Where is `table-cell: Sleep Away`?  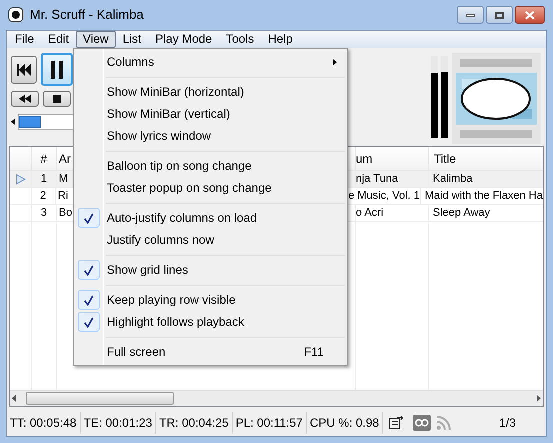 table-cell: Sleep Away is located at coordinates (461, 213).